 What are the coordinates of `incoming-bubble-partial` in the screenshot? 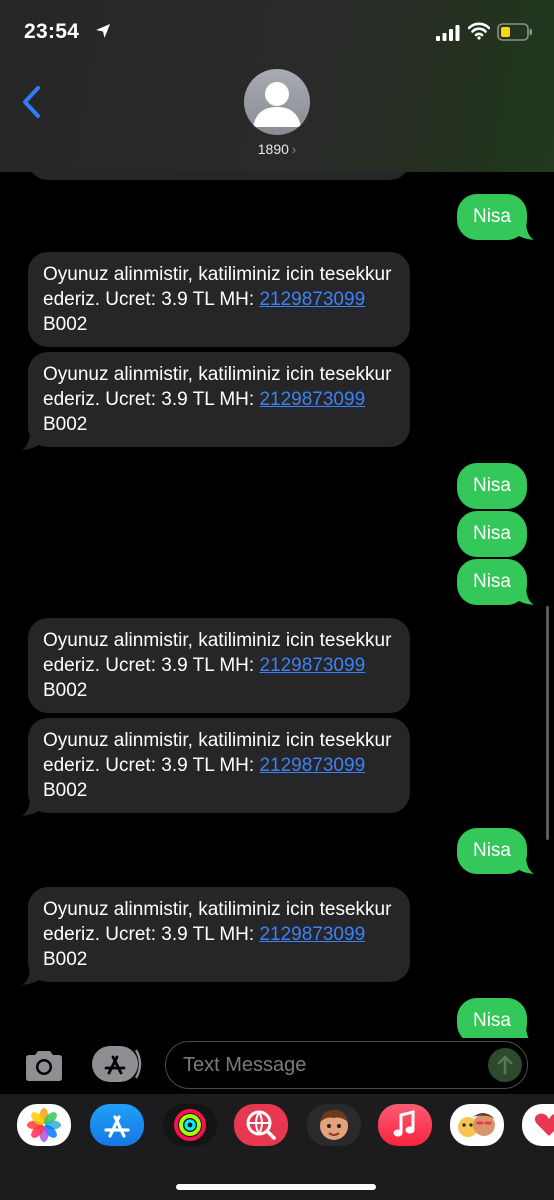 It's located at (219, 176).